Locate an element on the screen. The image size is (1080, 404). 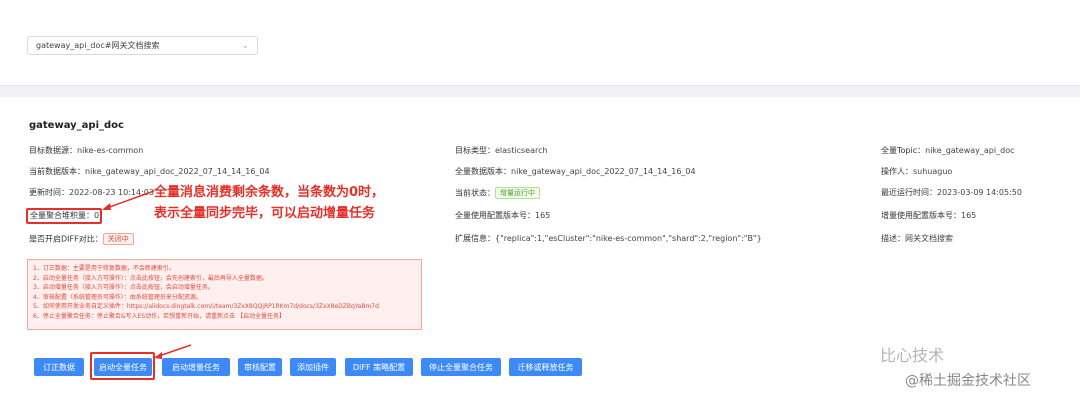
index-select: gateway_api_doc#网关文档搜索 ⌄ is located at coordinates (142, 45).